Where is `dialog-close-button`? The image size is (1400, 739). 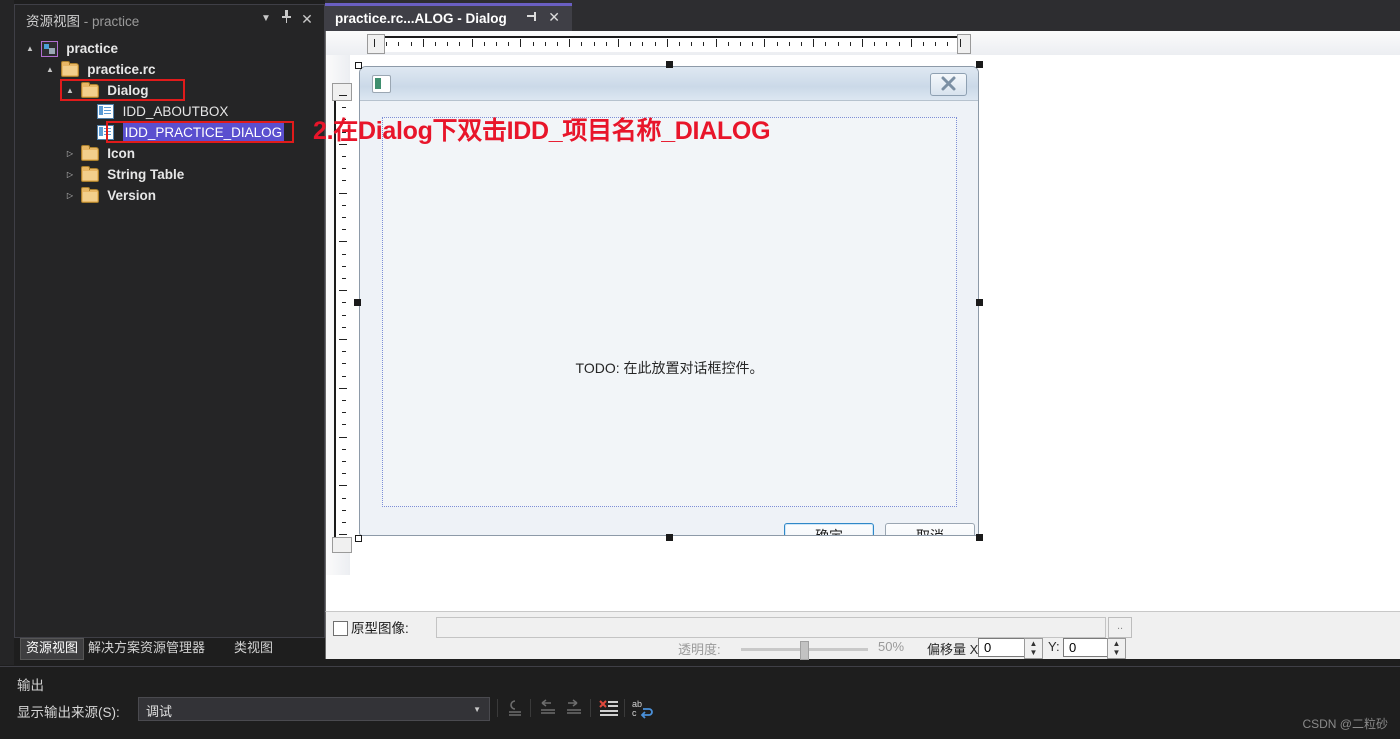 dialog-close-button is located at coordinates (948, 84).